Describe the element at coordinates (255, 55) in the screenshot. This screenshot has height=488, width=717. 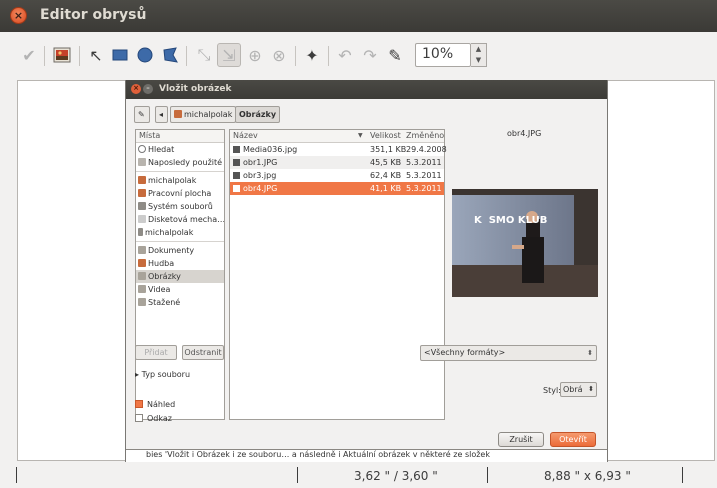
I see `add-point-icon: ⊕` at that location.